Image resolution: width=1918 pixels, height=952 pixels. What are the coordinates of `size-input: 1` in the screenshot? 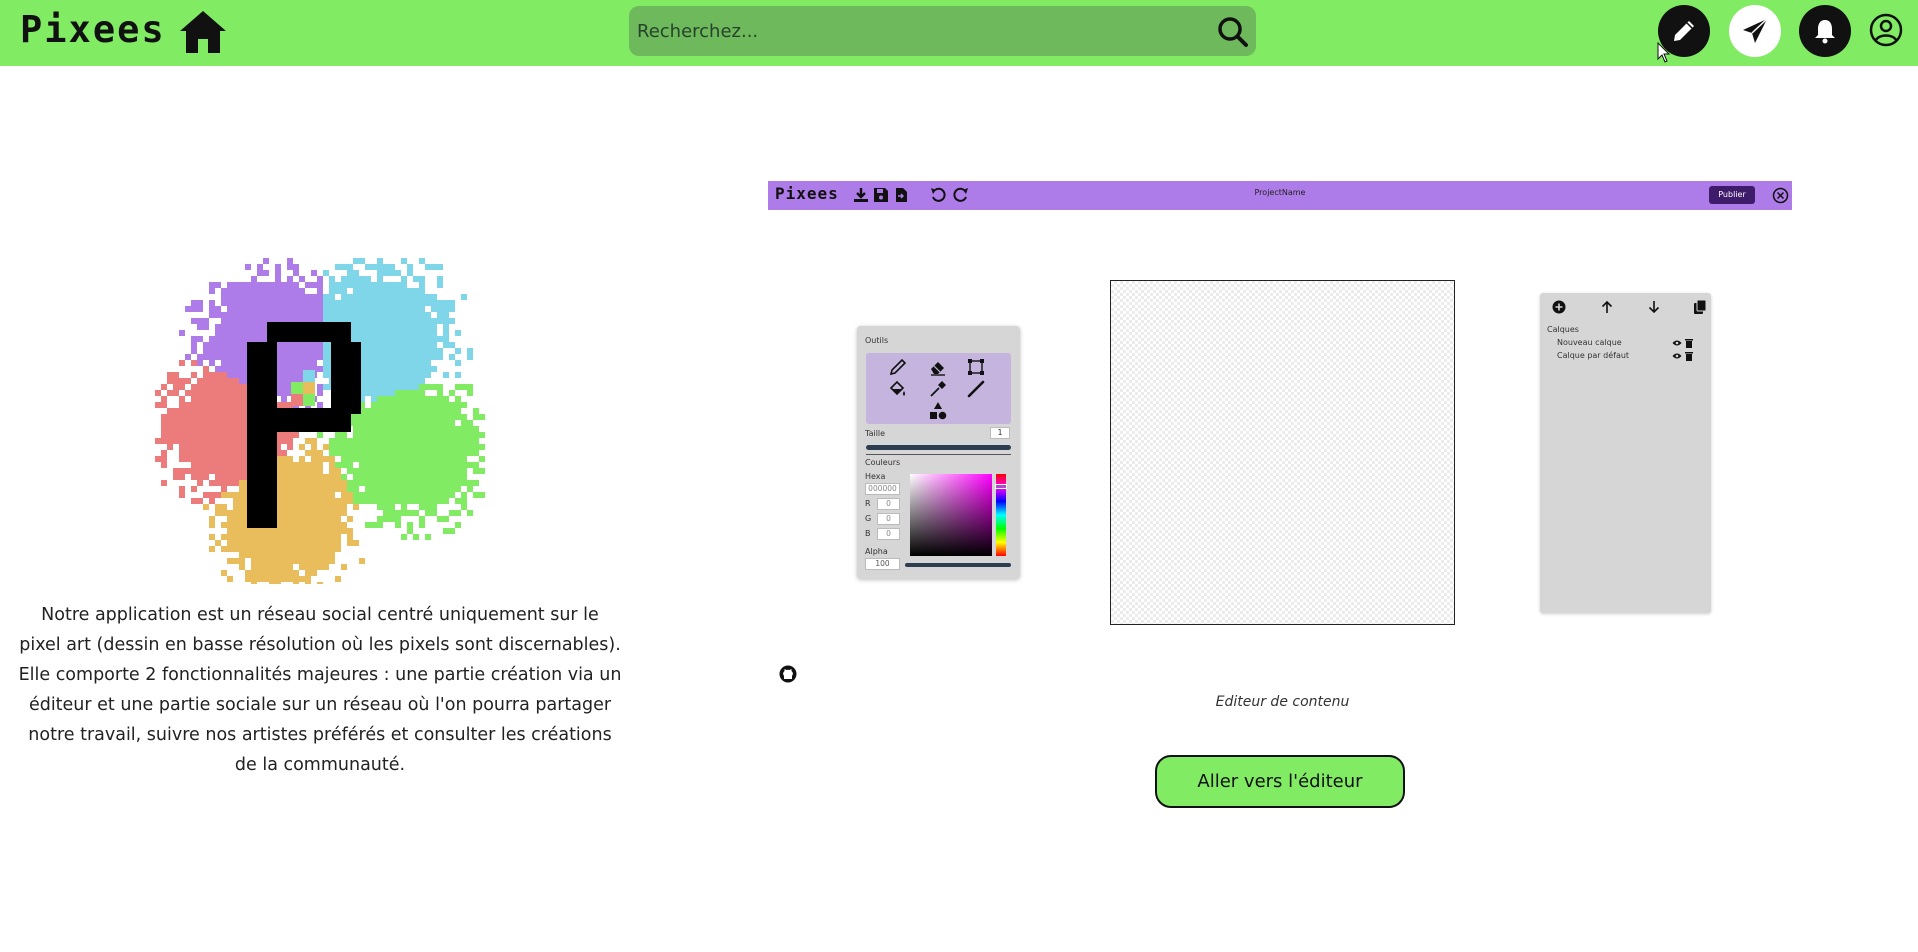 It's located at (1000, 433).